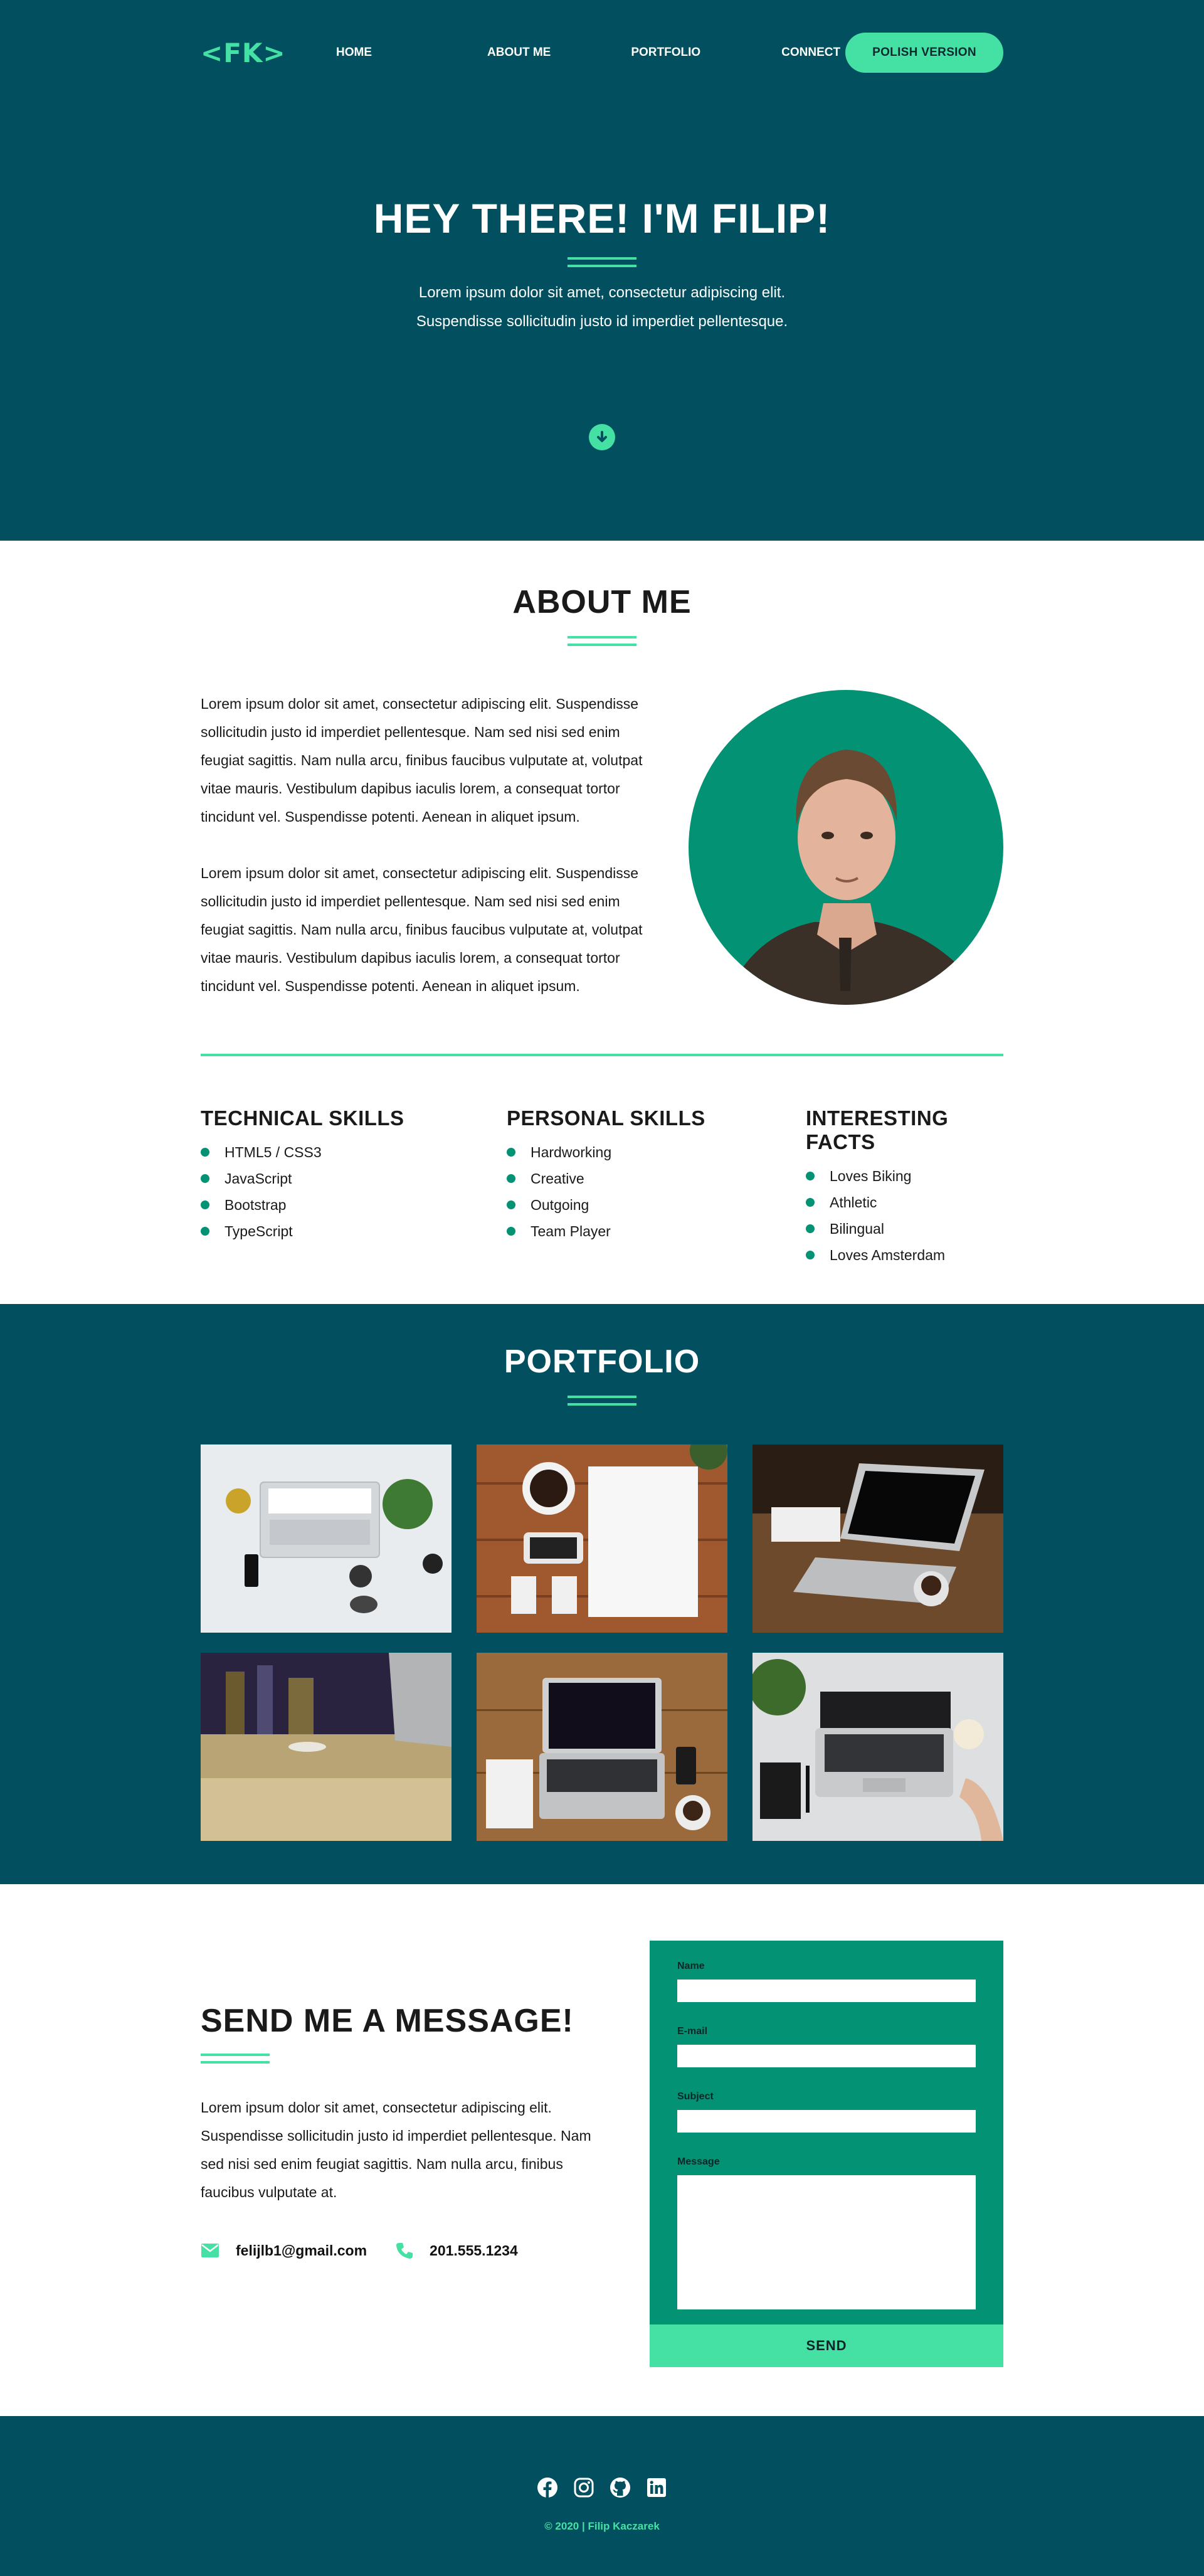 The width and height of the screenshot is (1204, 2576). Describe the element at coordinates (210, 2250) in the screenshot. I see `email-icon` at that location.